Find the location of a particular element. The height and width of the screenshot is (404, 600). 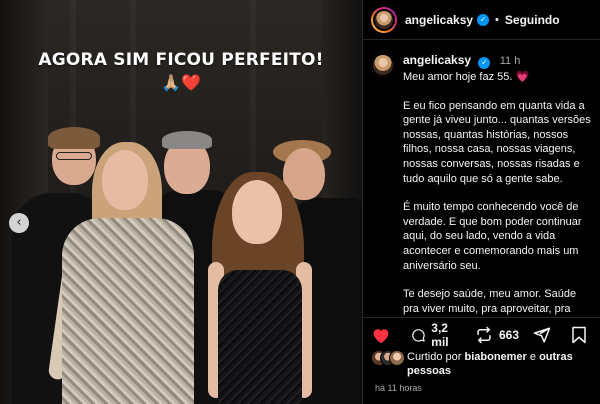

likes-summary: Curtido por biabonemer e outras pessoas is located at coordinates (482, 364).